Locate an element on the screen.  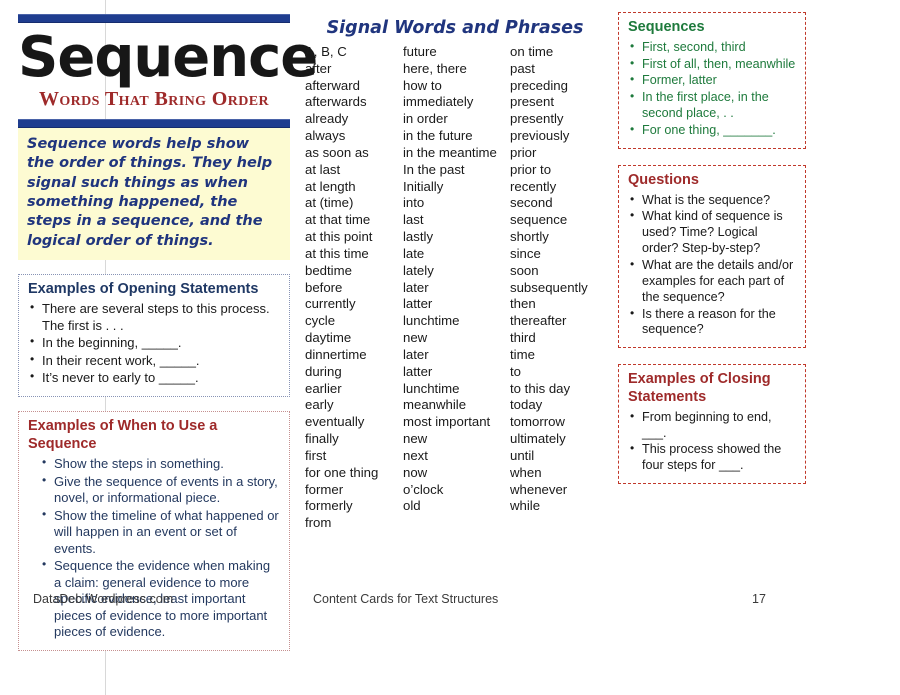
signal-word: from is located at coordinates (318, 523).